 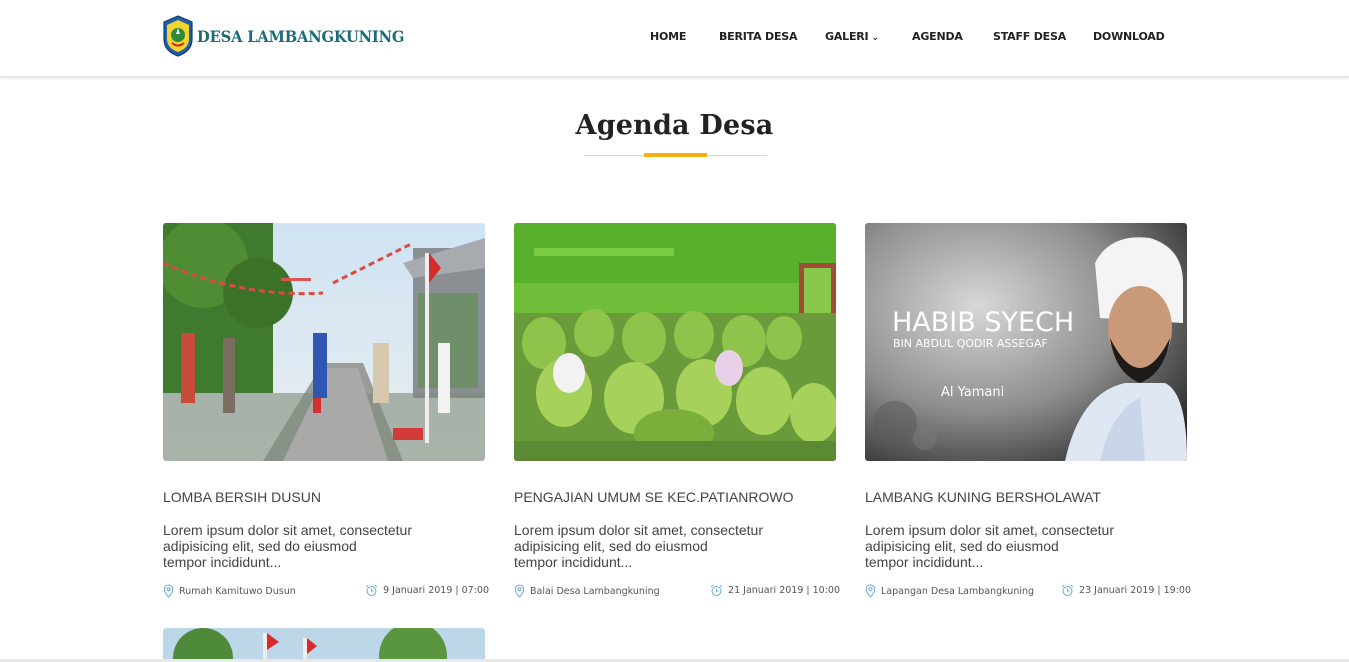 I want to click on agenda-location: Rumah Kamituwo Dusun, so click(x=229, y=591).